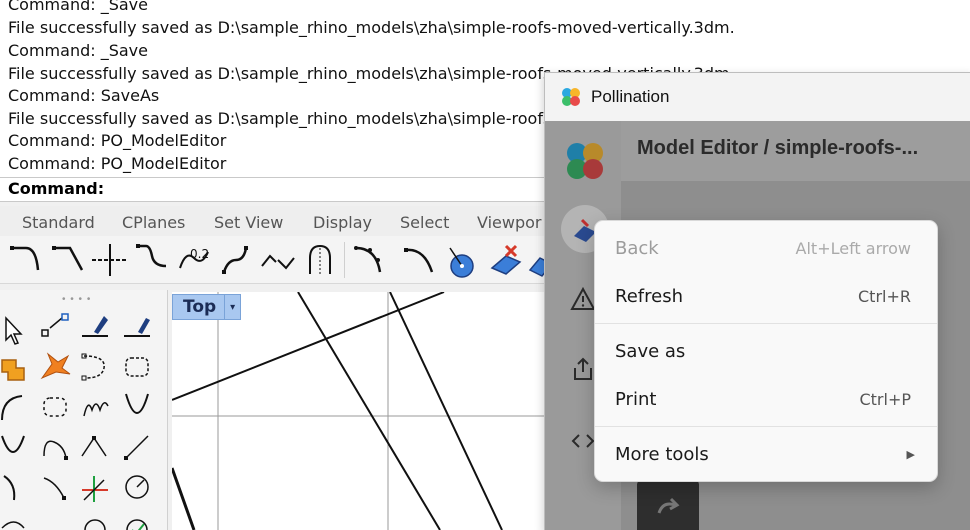 The width and height of the screenshot is (970, 530). What do you see at coordinates (766, 248) in the screenshot?
I see `menu-item-back: Back Alt+Left arrow` at bounding box center [766, 248].